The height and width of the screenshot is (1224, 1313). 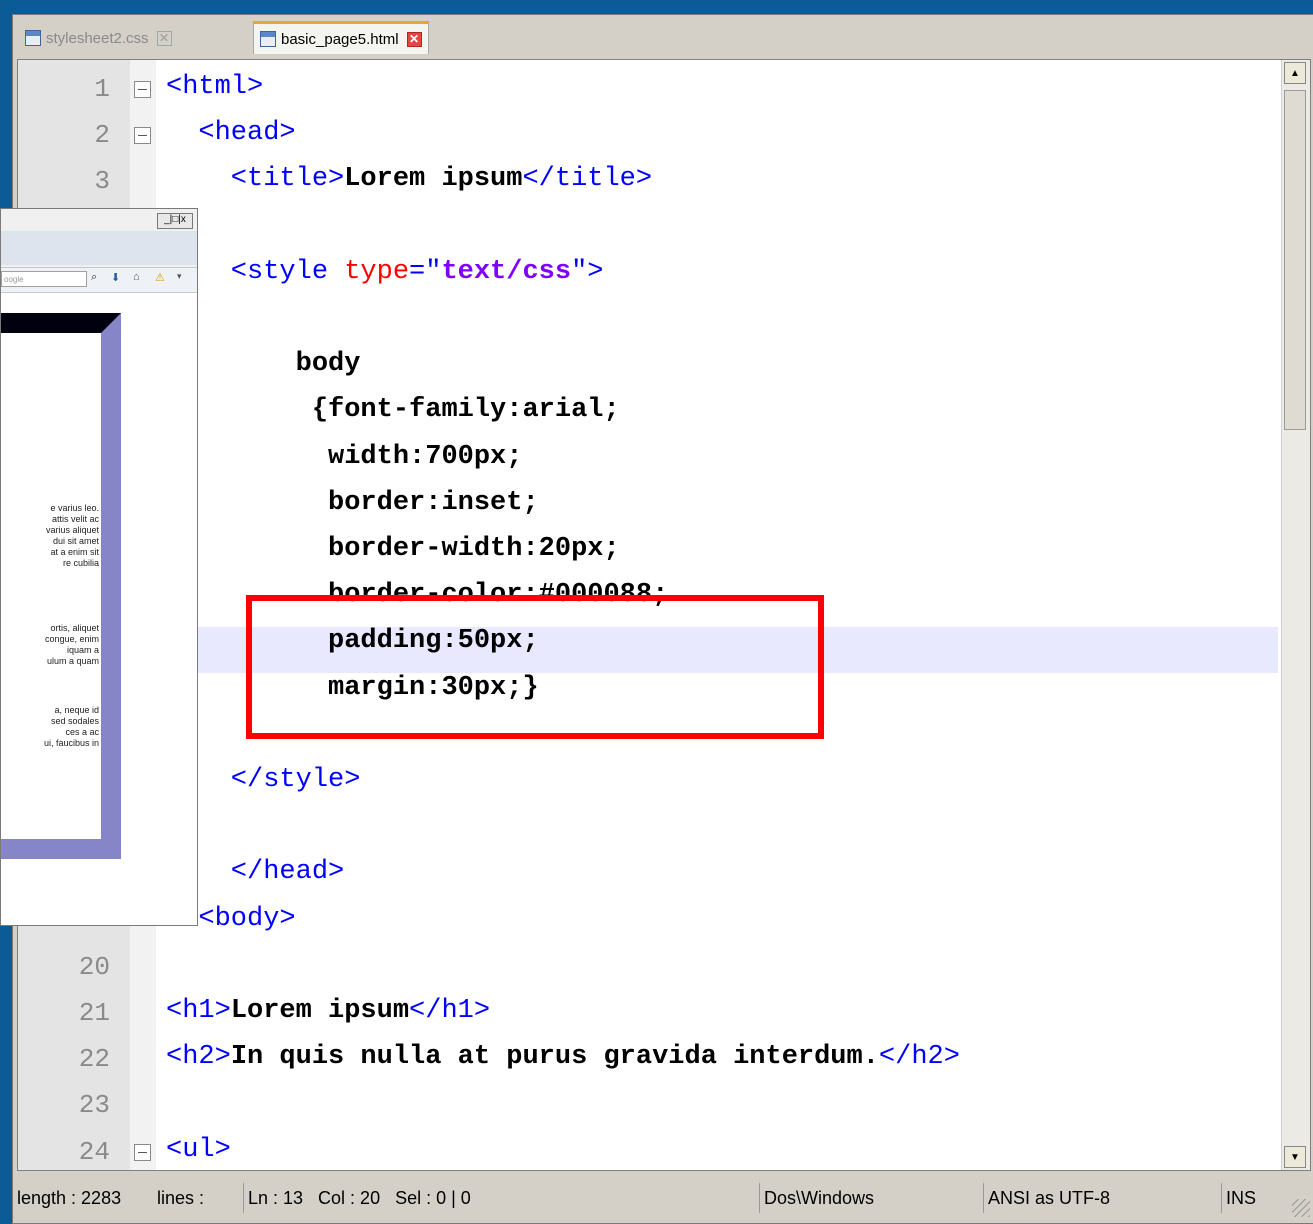 I want to click on code-token: width:700px;, so click(x=344, y=456).